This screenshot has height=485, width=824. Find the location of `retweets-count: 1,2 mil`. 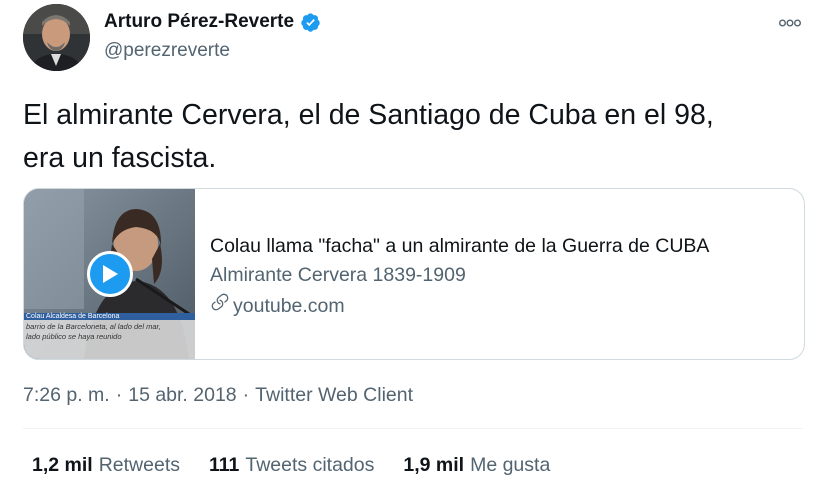

retweets-count: 1,2 mil is located at coordinates (62, 465).